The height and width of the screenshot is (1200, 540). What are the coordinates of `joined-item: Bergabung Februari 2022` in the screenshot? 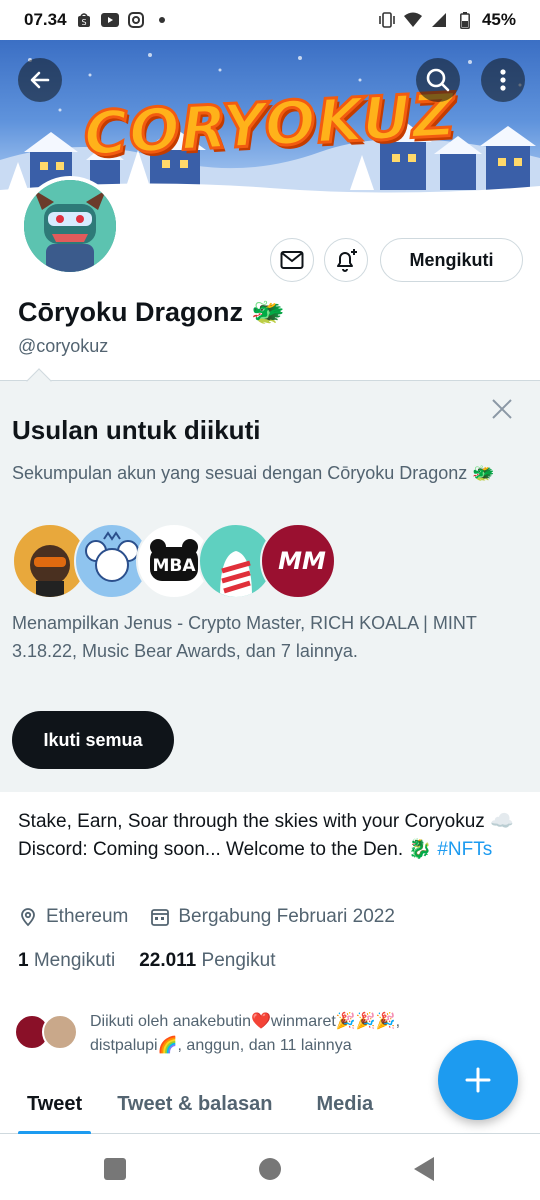 It's located at (272, 917).